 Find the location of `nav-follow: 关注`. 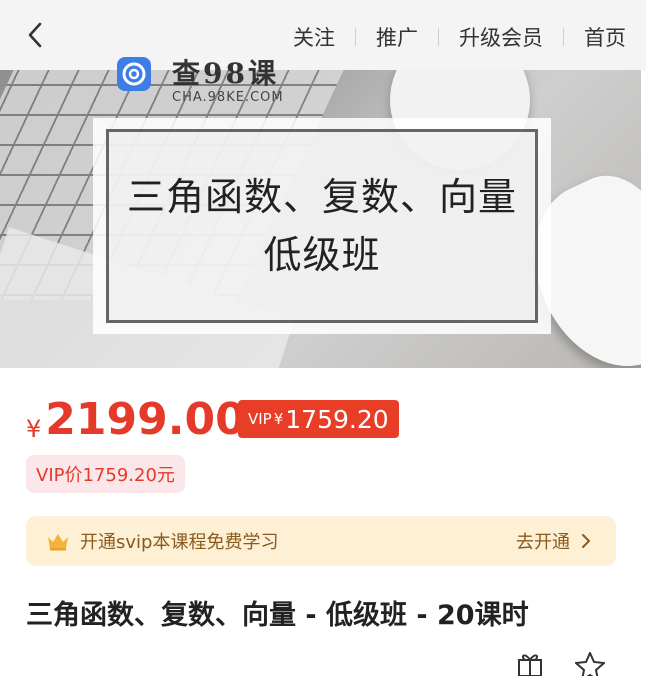

nav-follow: 关注 is located at coordinates (314, 37).